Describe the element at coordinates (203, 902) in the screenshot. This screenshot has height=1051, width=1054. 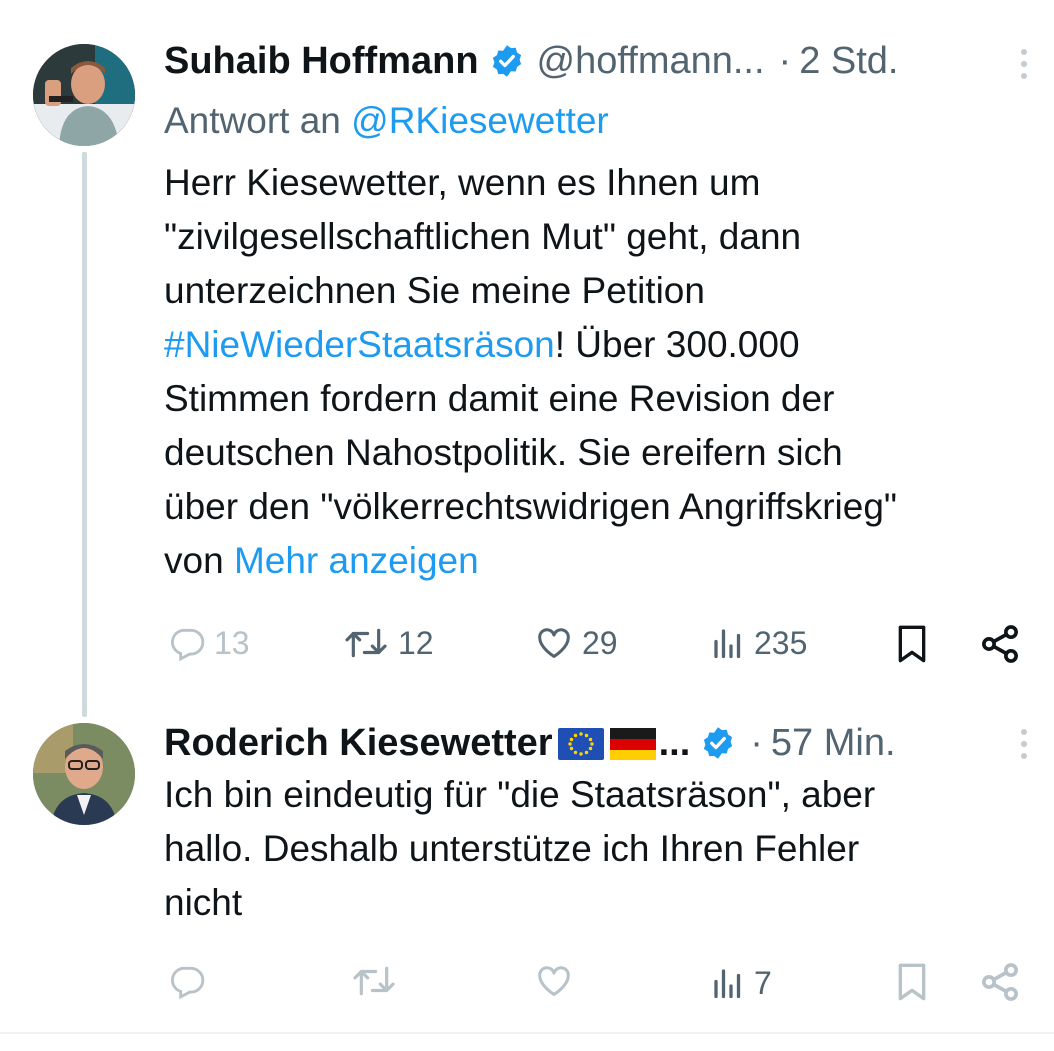
I see `text-line: nicht` at that location.